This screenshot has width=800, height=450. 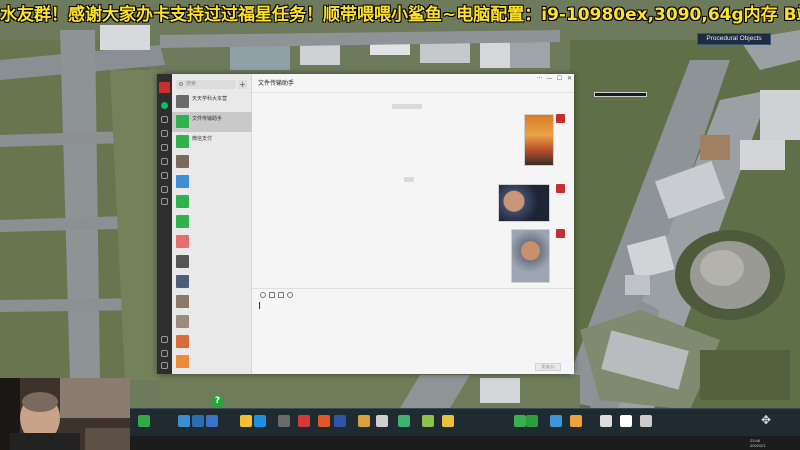 What do you see at coordinates (324, 421) in the screenshot?
I see `fire-icon` at bounding box center [324, 421].